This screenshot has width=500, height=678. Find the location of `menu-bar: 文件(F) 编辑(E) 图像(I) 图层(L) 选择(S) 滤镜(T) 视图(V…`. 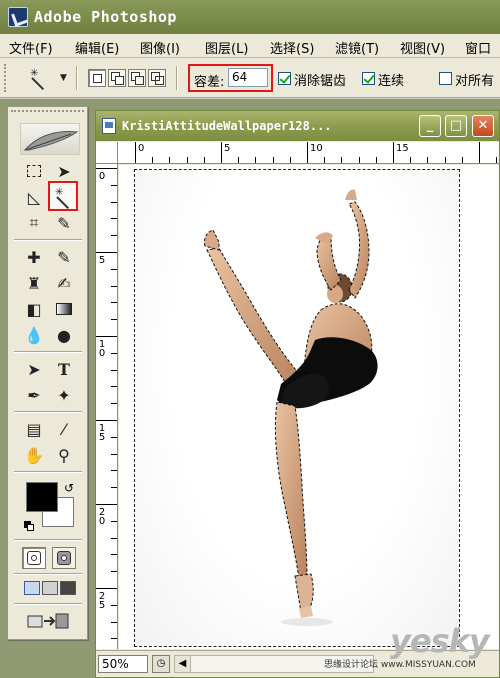

menu-bar: 文件(F) 编辑(E) 图像(I) 图层(L) 选择(S) 滤镜(T) 视图(V… is located at coordinates (250, 46).